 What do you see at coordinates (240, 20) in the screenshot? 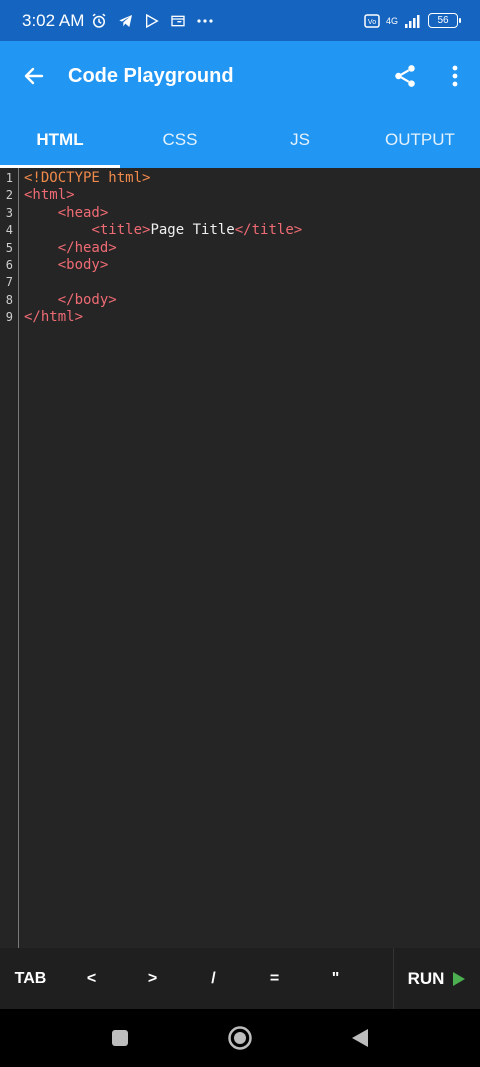
I see `status-bar: 3:02 AM Vo 4G 56` at bounding box center [240, 20].